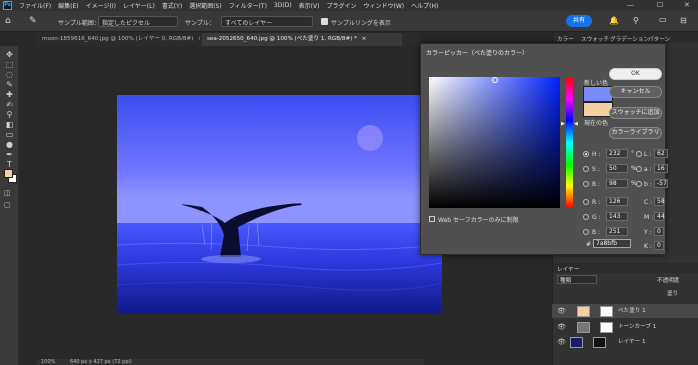 The width and height of the screenshot is (698, 365). Describe the element at coordinates (659, 216) in the screenshot. I see `m-field: 44` at that location.